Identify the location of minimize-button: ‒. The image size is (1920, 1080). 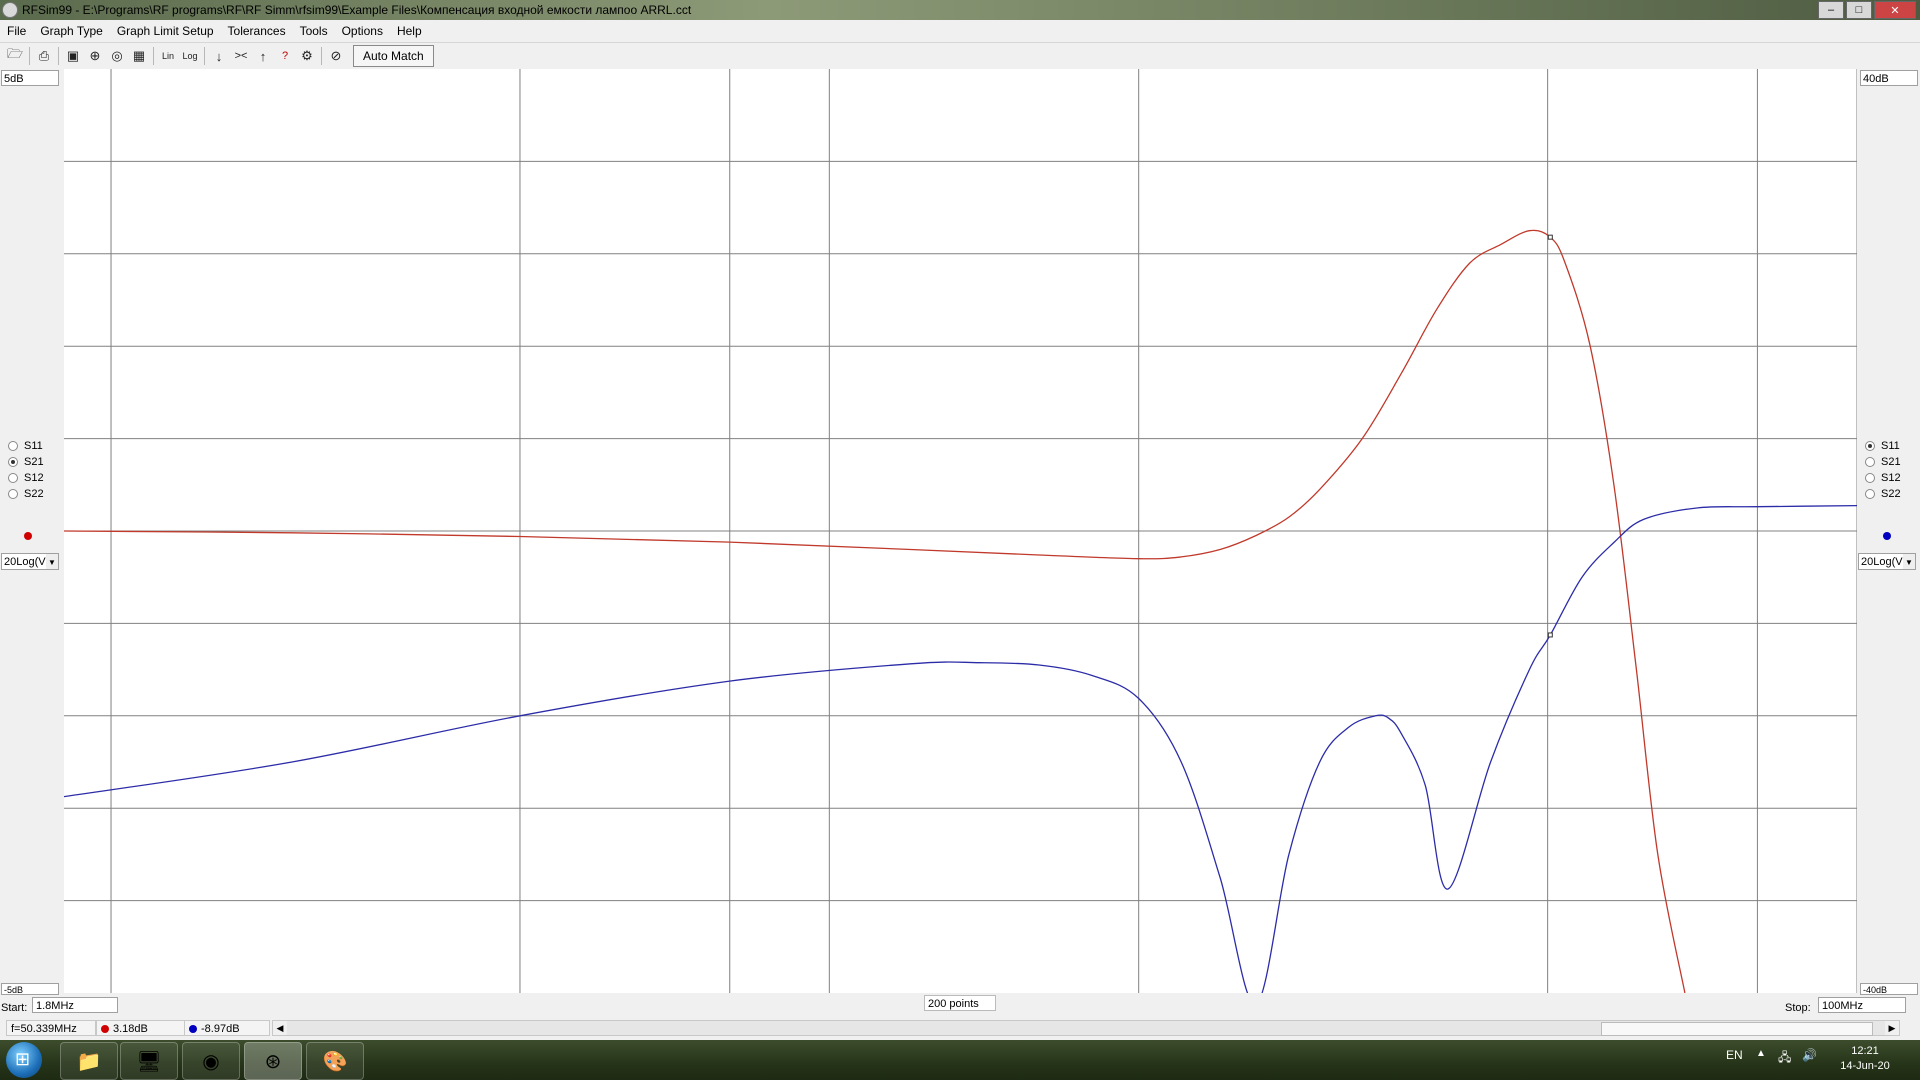
(1831, 10).